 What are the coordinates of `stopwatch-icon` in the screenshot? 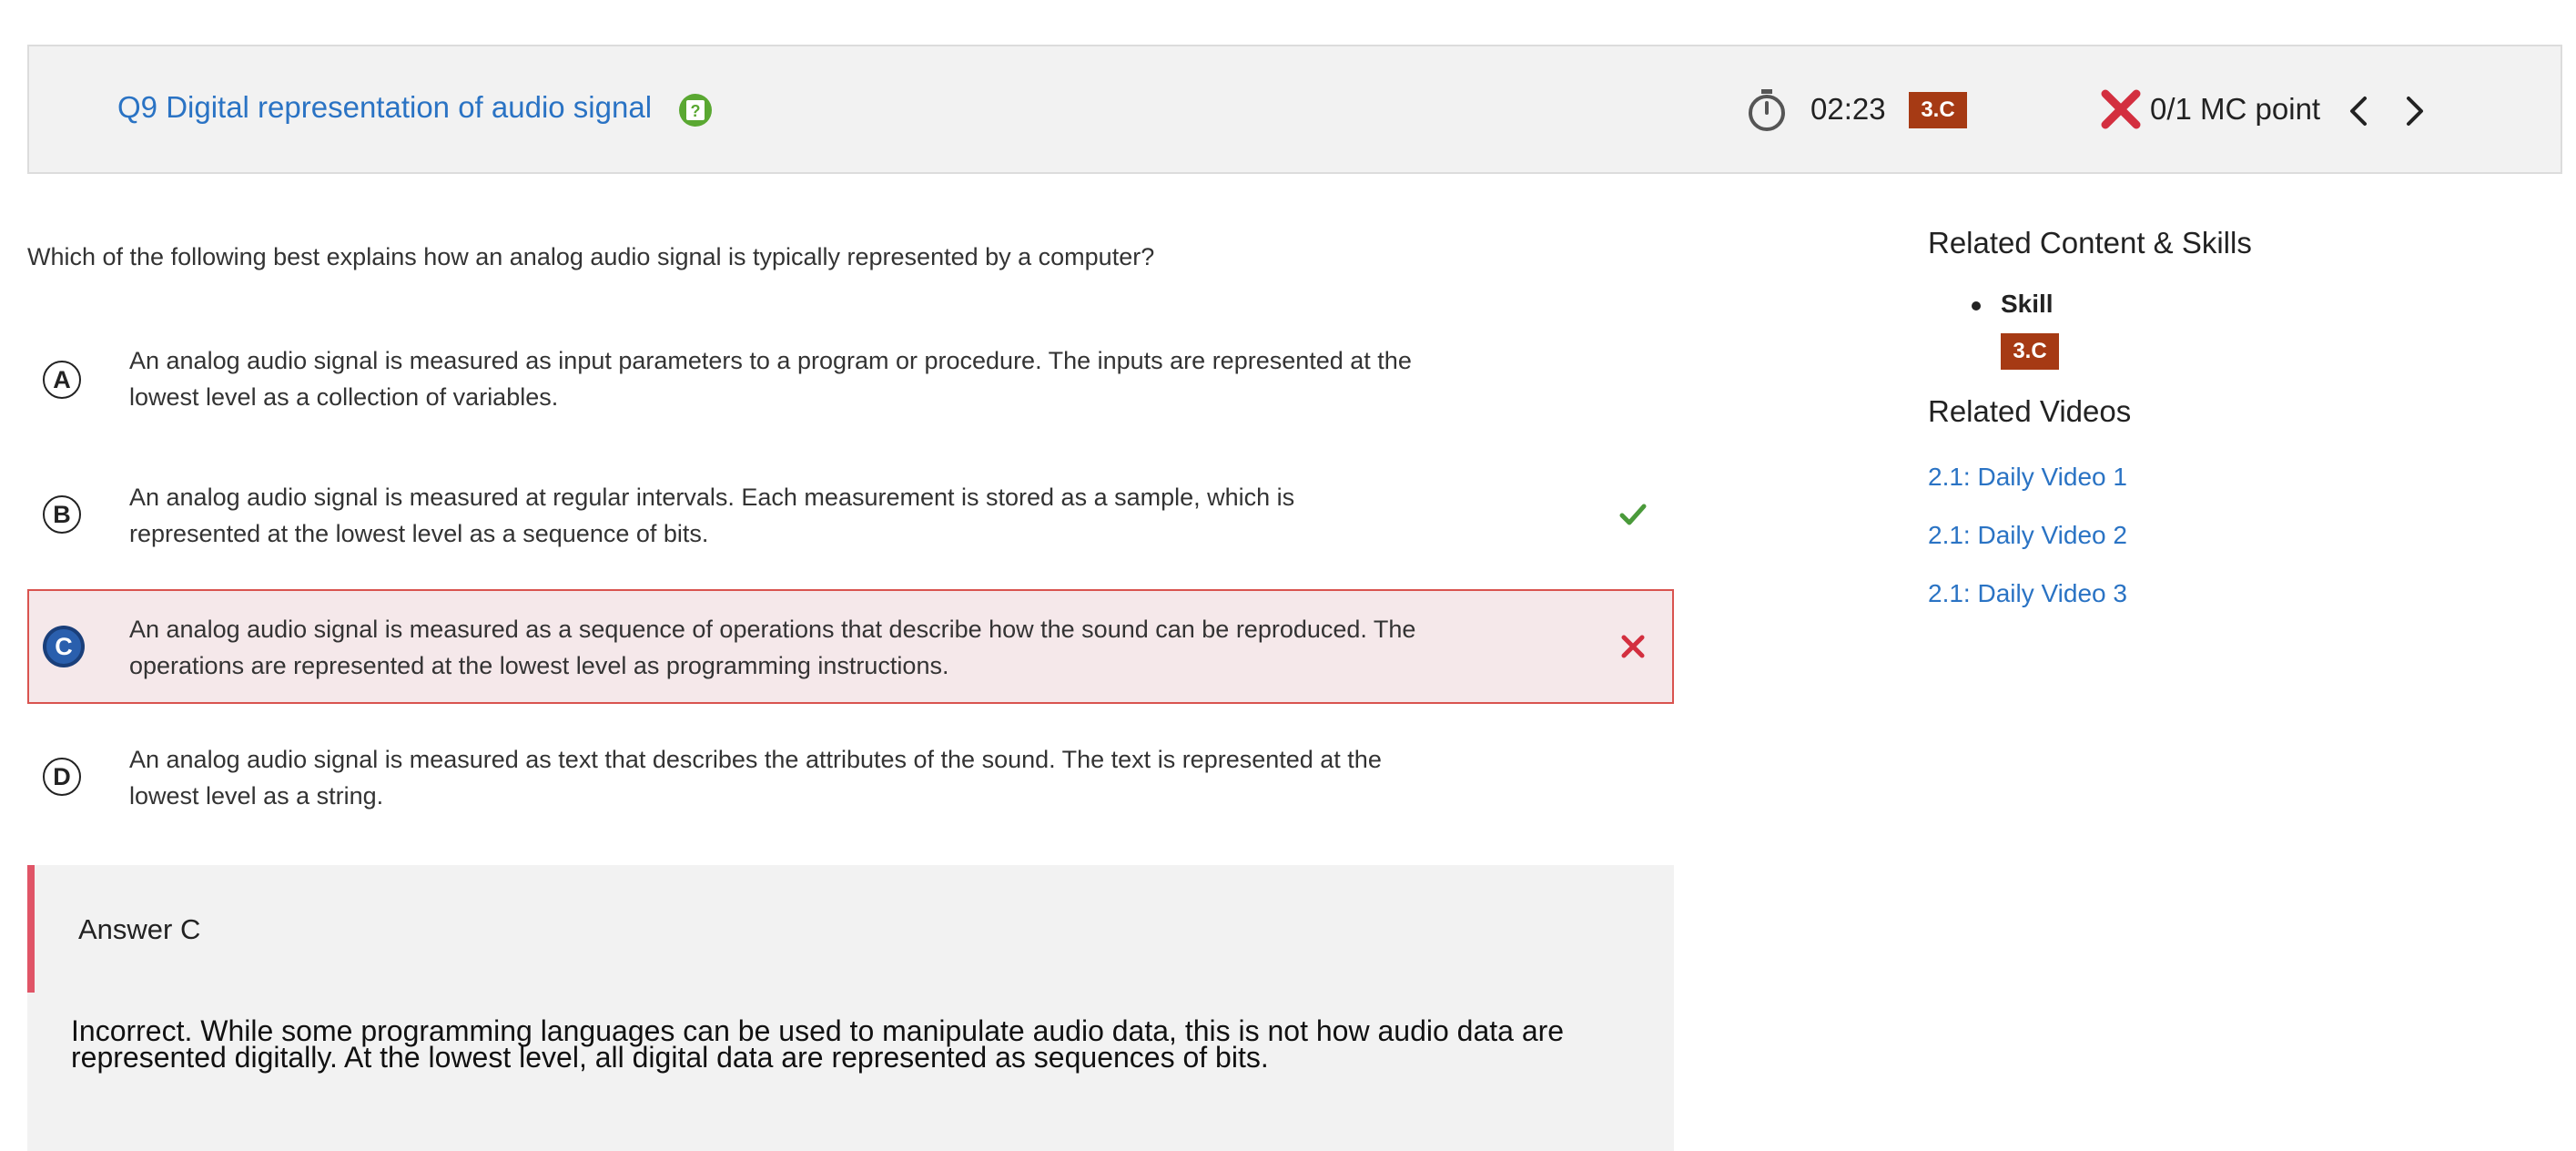 It's located at (1767, 110).